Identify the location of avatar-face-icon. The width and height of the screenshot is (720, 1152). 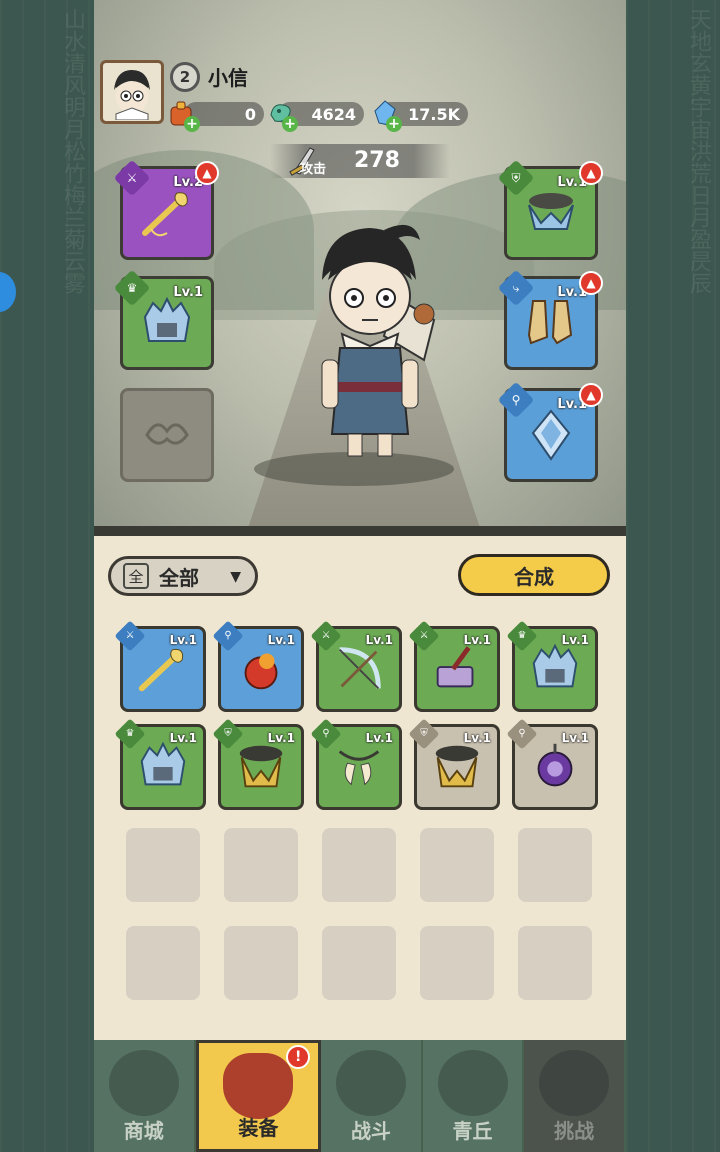
(132, 92).